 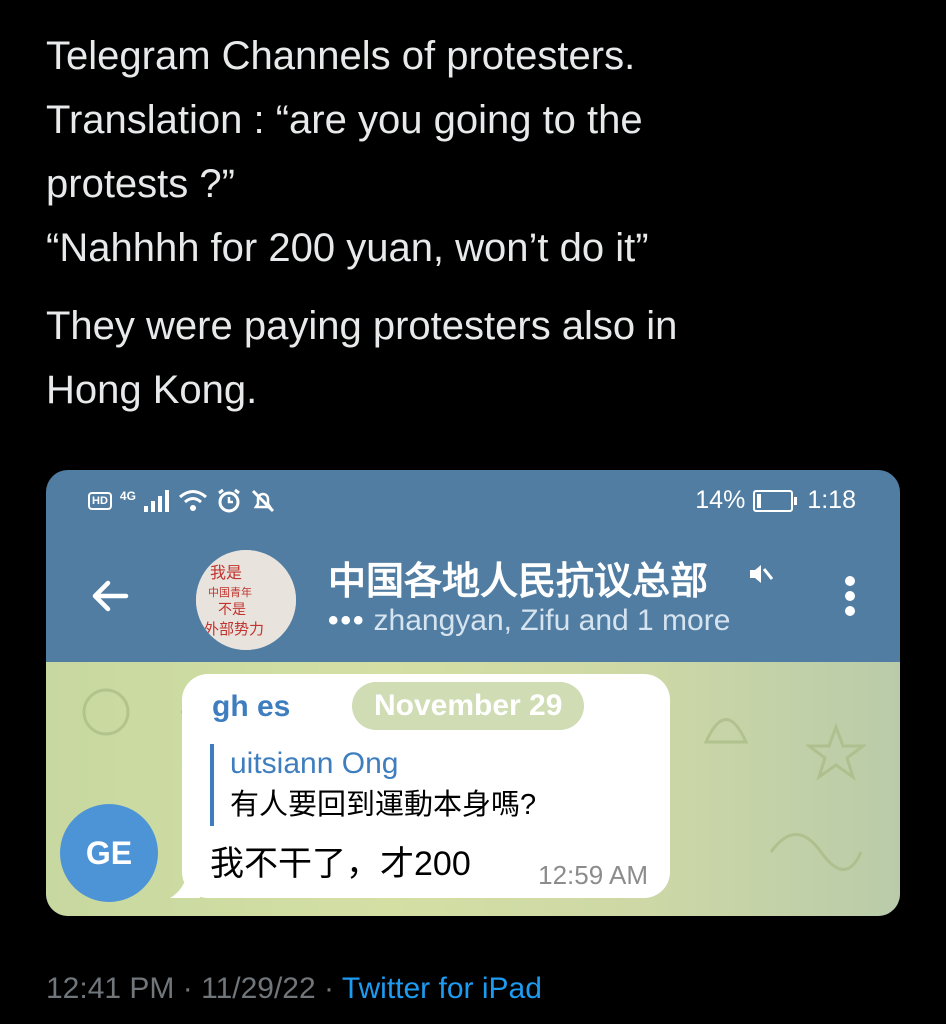 What do you see at coordinates (251, 707) in the screenshot?
I see `message-sender-name: gh es` at bounding box center [251, 707].